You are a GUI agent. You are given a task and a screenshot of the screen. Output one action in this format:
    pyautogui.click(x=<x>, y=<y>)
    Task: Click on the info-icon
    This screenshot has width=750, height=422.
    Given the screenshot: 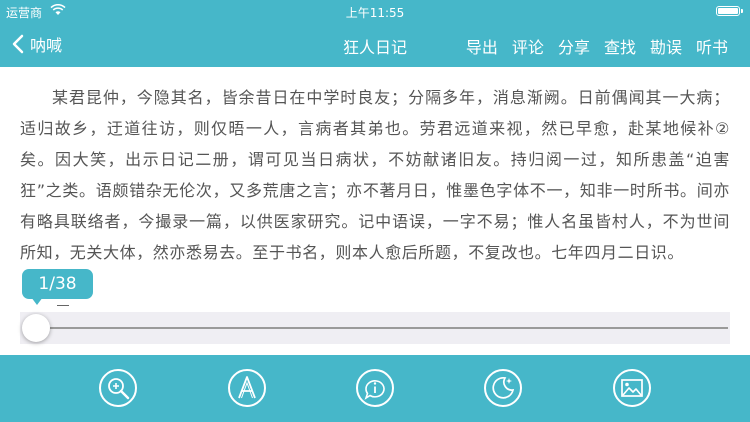 What is the action you would take?
    pyautogui.click(x=375, y=388)
    